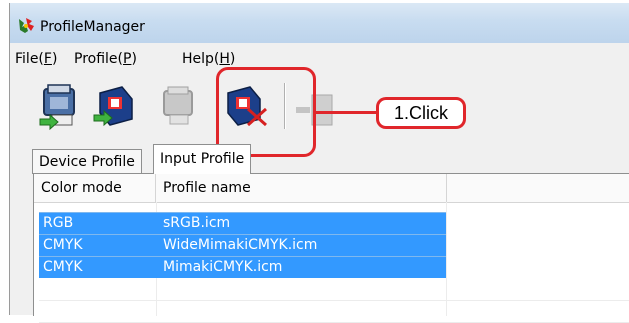  Describe the element at coordinates (208, 59) in the screenshot. I see `menu-help: Help(H)` at that location.